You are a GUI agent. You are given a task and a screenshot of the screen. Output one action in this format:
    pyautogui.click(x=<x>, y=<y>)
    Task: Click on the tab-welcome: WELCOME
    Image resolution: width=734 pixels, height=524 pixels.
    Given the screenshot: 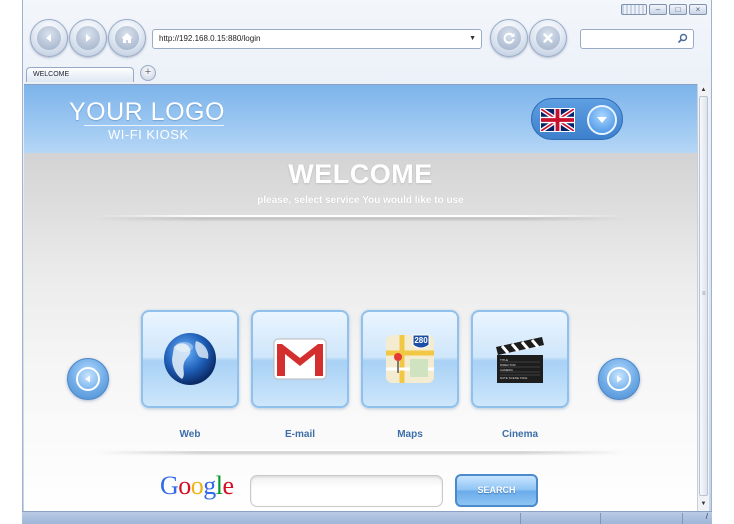 What is the action you would take?
    pyautogui.click(x=80, y=74)
    